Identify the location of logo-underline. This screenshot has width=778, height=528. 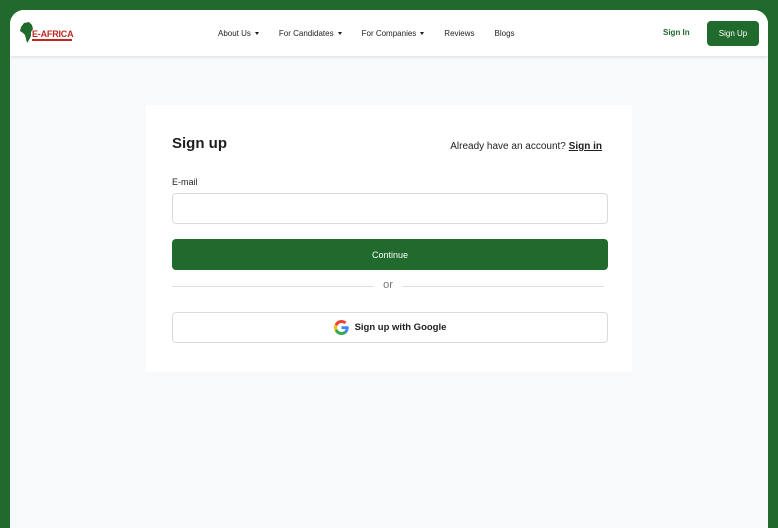
(52, 40).